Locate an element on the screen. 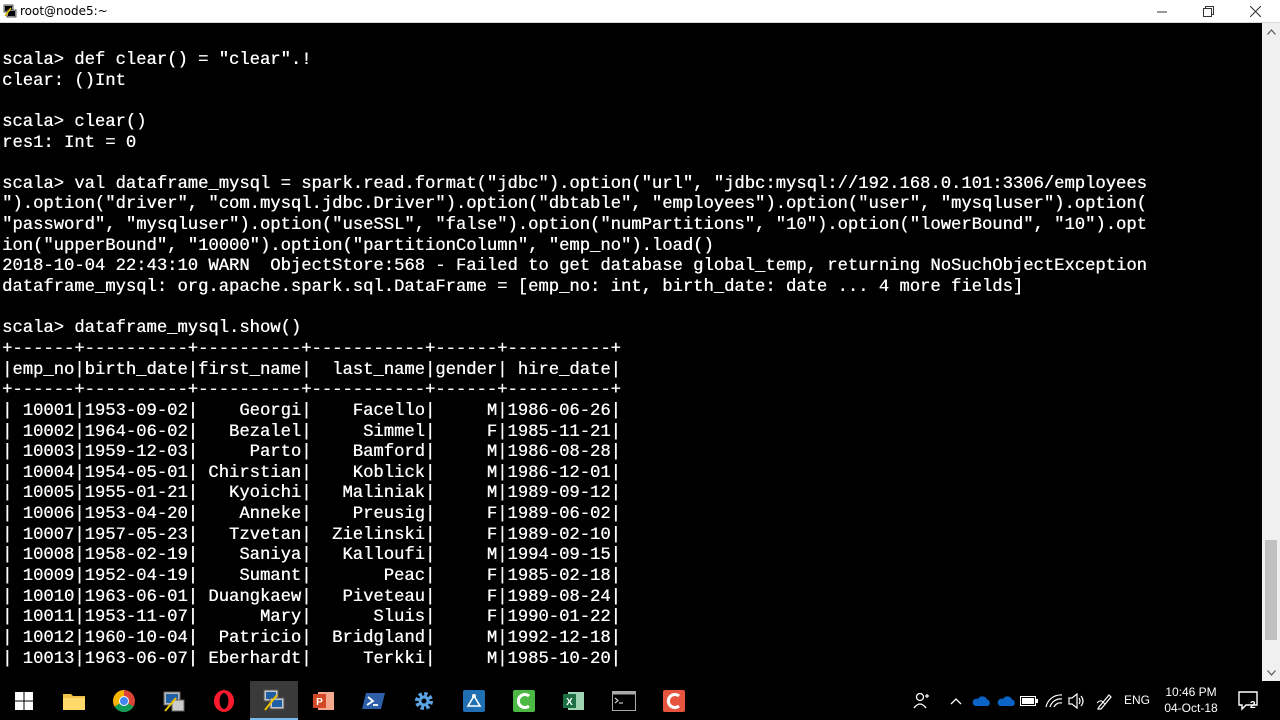 This screenshot has height=720, width=1280. red-c-app-icon is located at coordinates (674, 700).